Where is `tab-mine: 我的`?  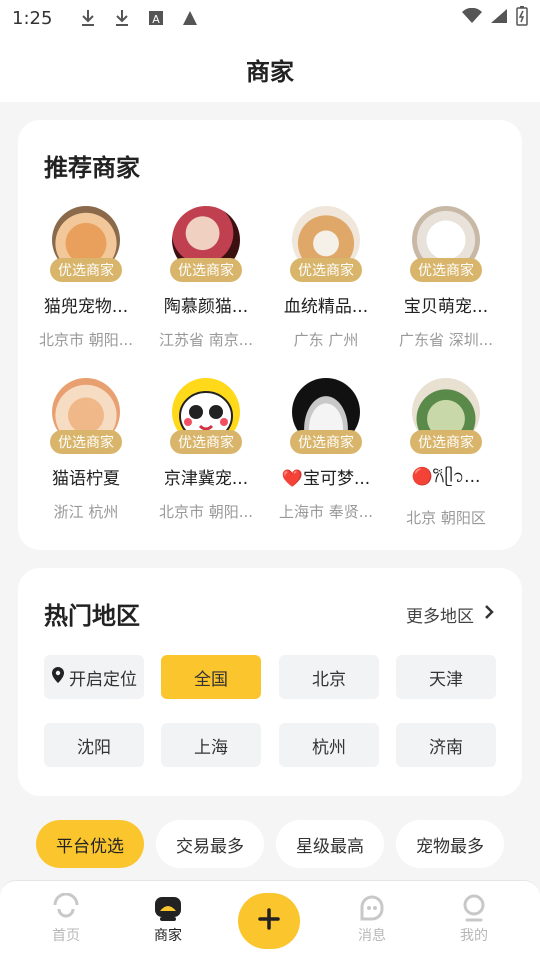 tab-mine: 我的 is located at coordinates (474, 918).